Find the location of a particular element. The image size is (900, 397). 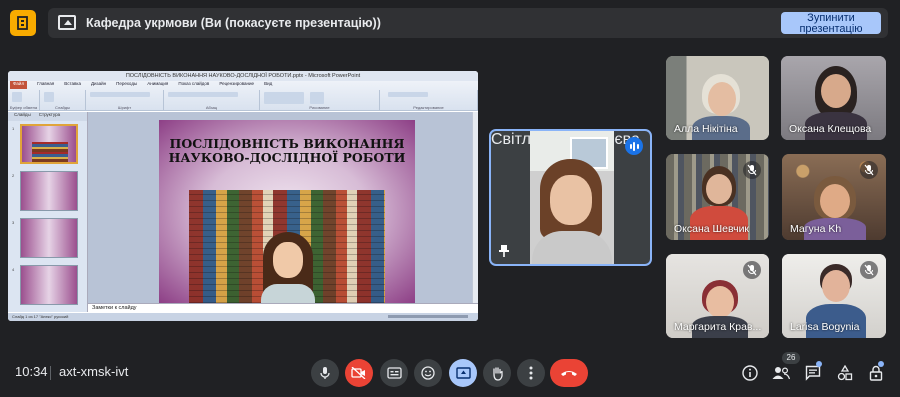

ribbon-group-label: Рисование is located at coordinates (319, 107).